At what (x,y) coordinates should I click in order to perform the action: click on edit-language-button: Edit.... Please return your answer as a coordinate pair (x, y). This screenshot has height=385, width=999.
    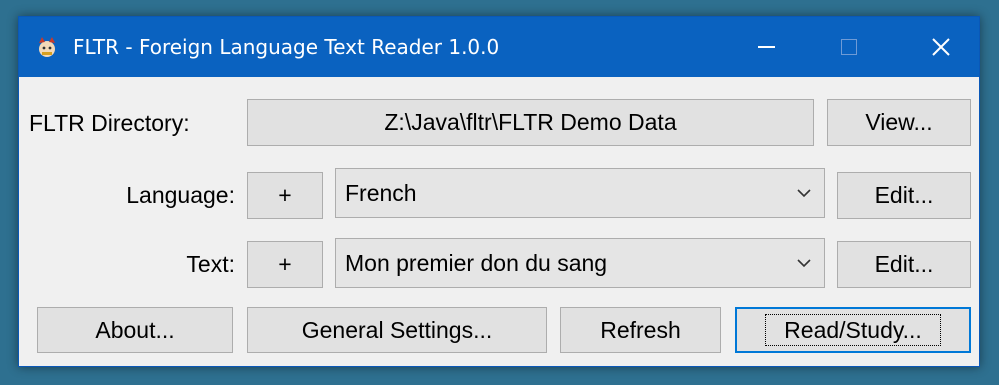
    Looking at the image, I should click on (904, 195).